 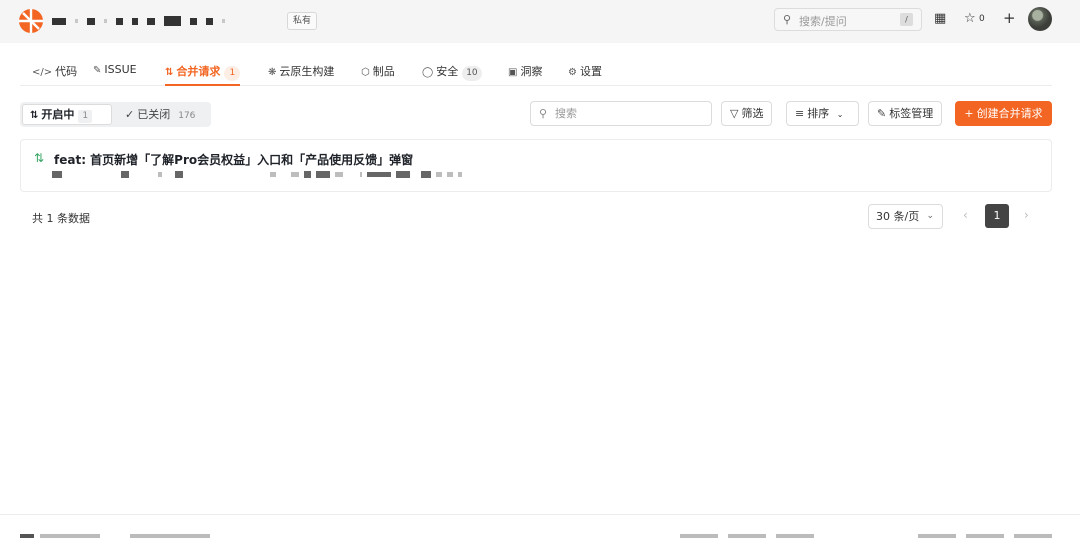 I want to click on settings-icon: ⚙, so click(x=572, y=72).